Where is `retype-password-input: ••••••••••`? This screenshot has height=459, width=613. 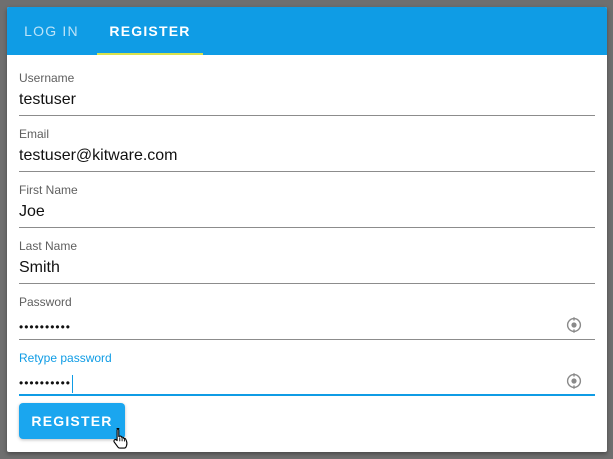
retype-password-input: •••••••••• is located at coordinates (46, 383).